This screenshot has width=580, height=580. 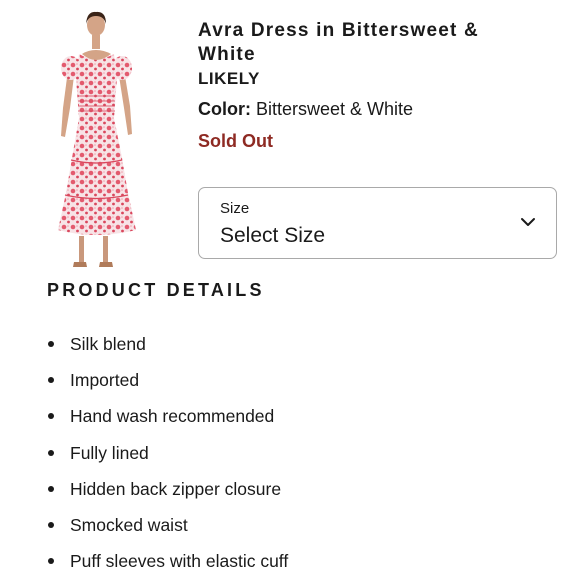 I want to click on size-selected-value: Select Size, so click(x=273, y=235).